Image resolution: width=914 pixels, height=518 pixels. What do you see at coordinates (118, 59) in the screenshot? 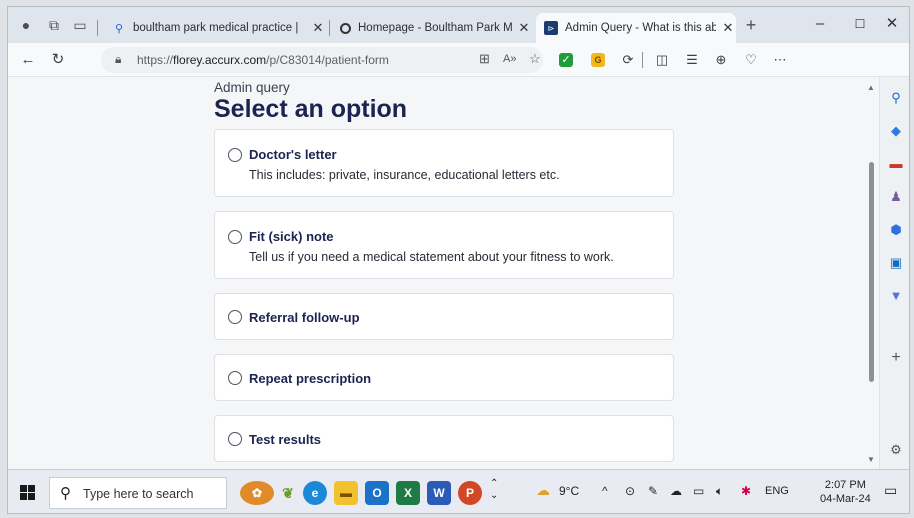
I see `lock-icon: 🔒︎` at bounding box center [118, 59].